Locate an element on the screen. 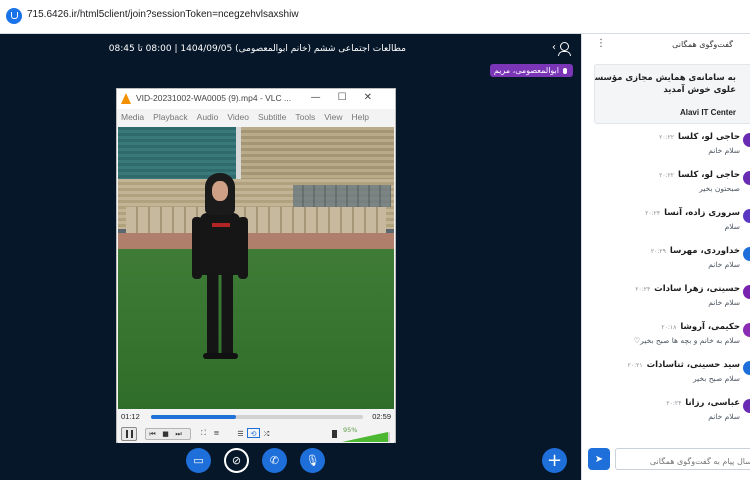 This screenshot has width=750, height=480. menu-help: Help is located at coordinates (359, 117).